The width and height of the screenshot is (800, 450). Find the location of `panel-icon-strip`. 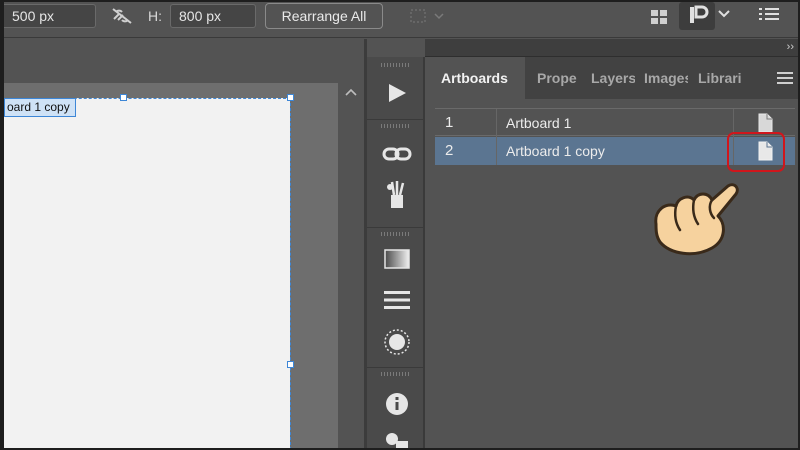

panel-icon-strip is located at coordinates (396, 252).